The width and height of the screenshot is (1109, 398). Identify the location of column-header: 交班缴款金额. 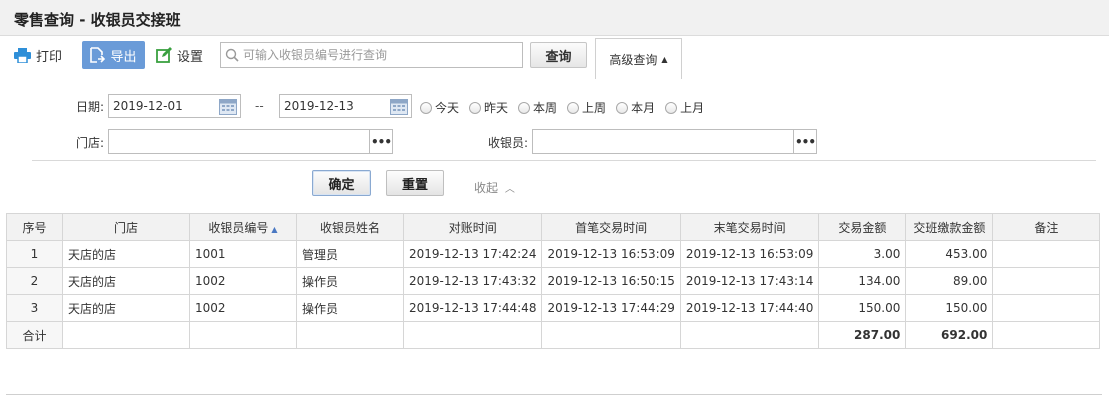
(949, 227).